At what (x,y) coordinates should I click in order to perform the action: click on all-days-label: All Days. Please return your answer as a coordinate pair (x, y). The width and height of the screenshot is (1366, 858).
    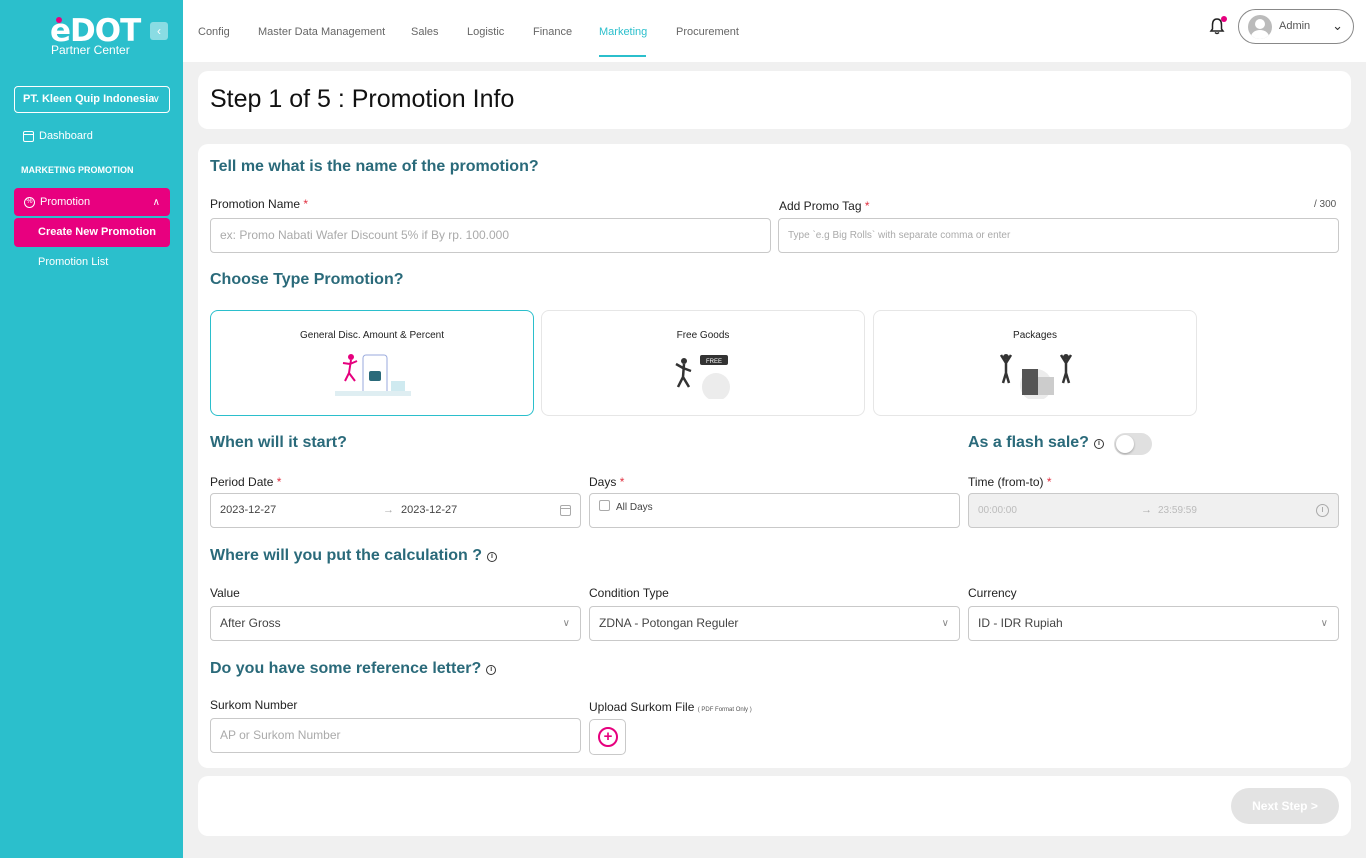
    Looking at the image, I should click on (634, 507).